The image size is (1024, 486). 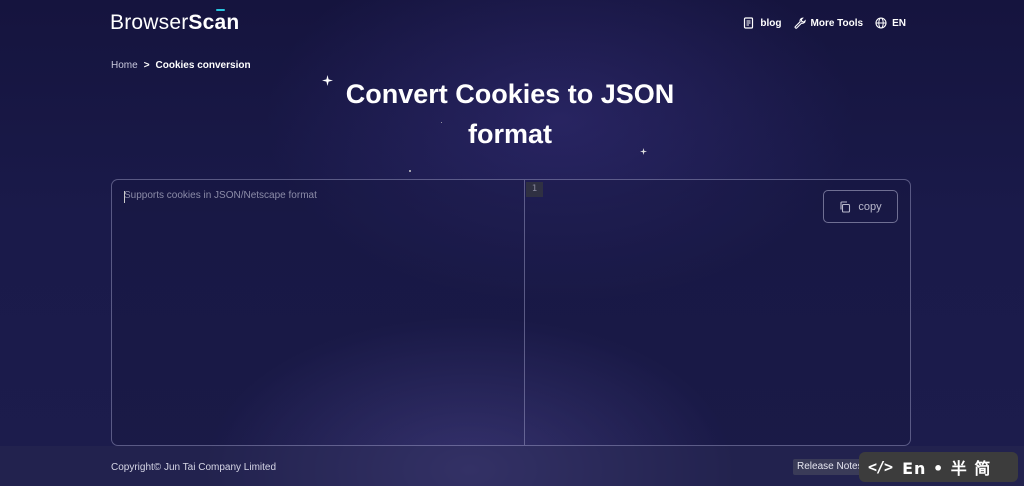 I want to click on breadcrumb: Home > Cookies conversion, so click(x=181, y=65).